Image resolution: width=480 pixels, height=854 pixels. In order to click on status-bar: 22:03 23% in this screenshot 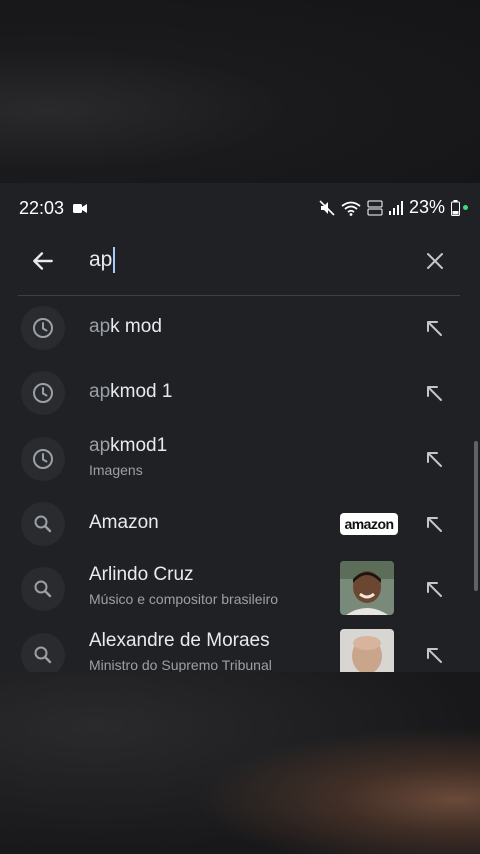, I will do `click(240, 208)`.